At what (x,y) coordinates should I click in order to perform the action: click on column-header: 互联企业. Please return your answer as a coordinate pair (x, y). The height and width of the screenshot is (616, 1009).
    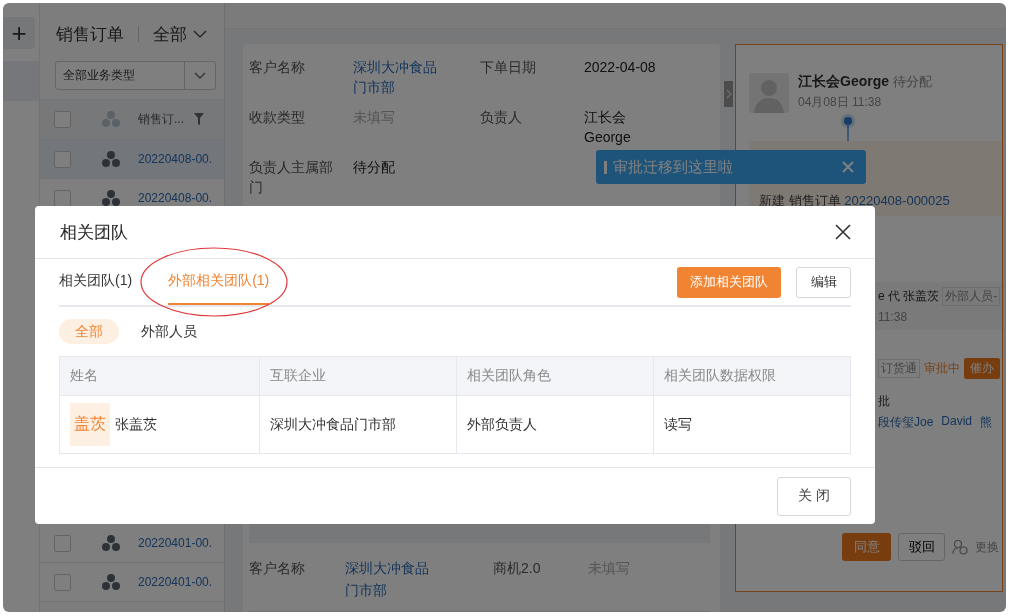
    Looking at the image, I should click on (357, 376).